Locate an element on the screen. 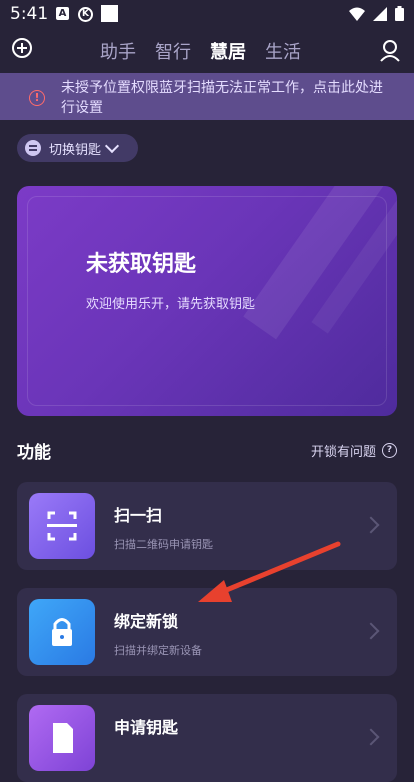 This screenshot has height=782, width=414. signal-icon is located at coordinates (380, 13).